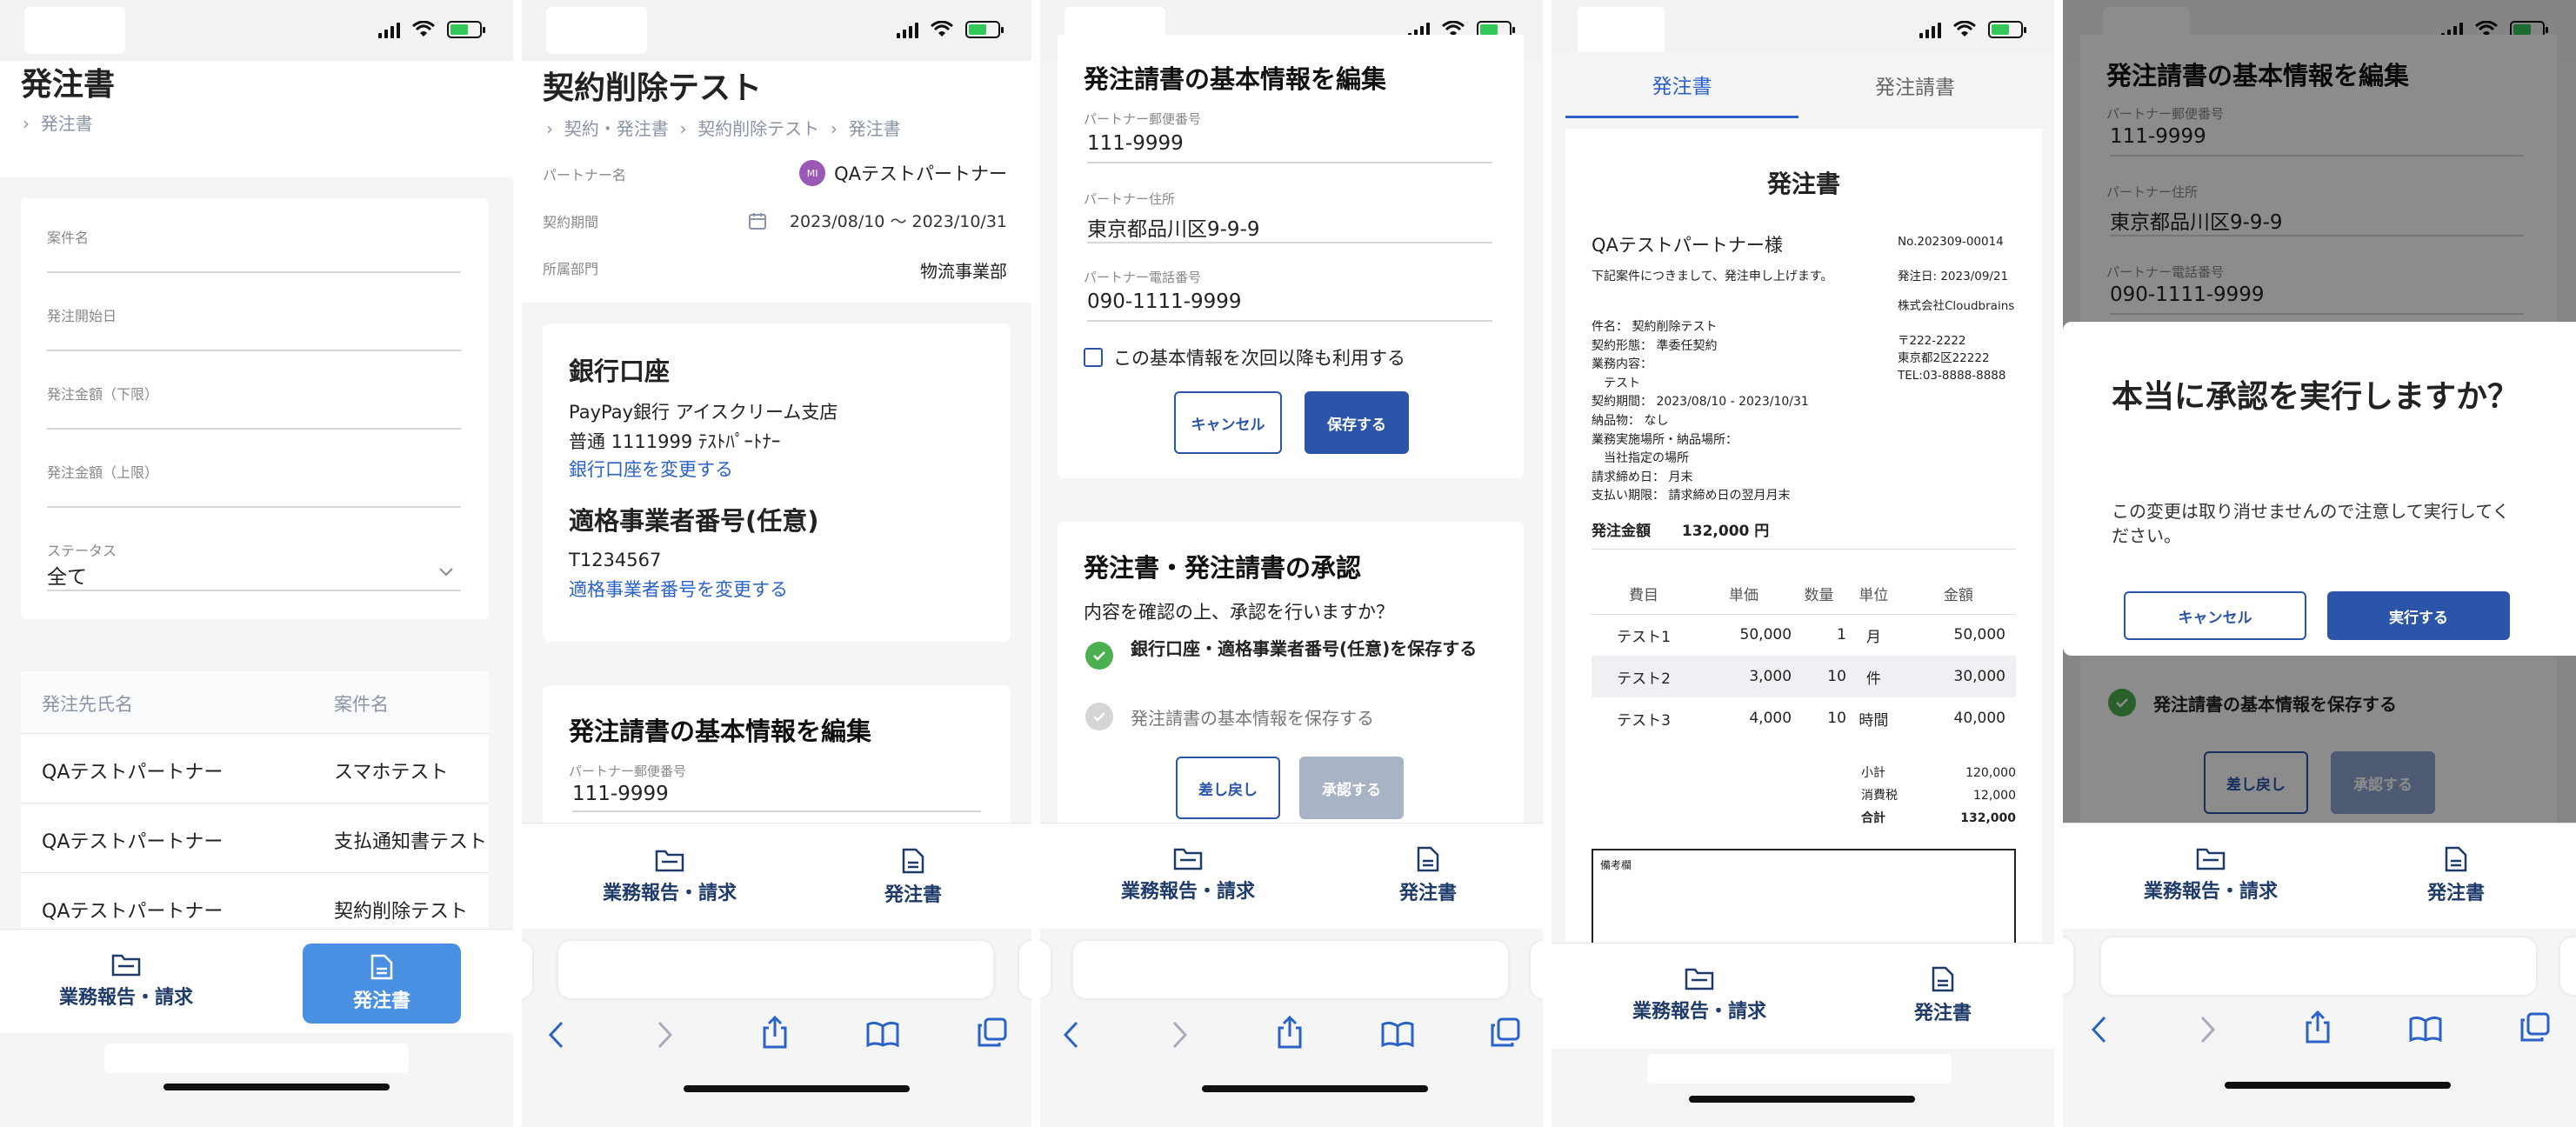 This screenshot has width=2576, height=1127. I want to click on table-row: テスト2 3,000 10 件 30,000, so click(1804, 677).